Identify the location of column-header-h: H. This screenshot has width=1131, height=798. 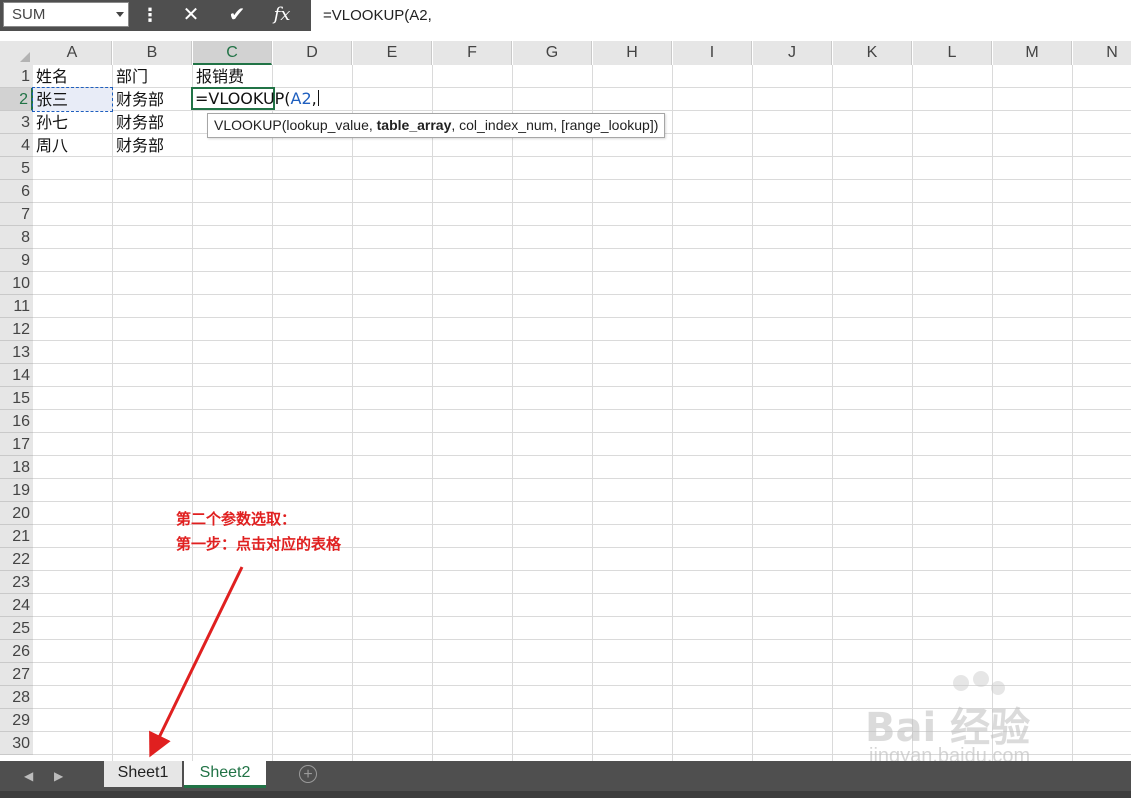
(632, 53).